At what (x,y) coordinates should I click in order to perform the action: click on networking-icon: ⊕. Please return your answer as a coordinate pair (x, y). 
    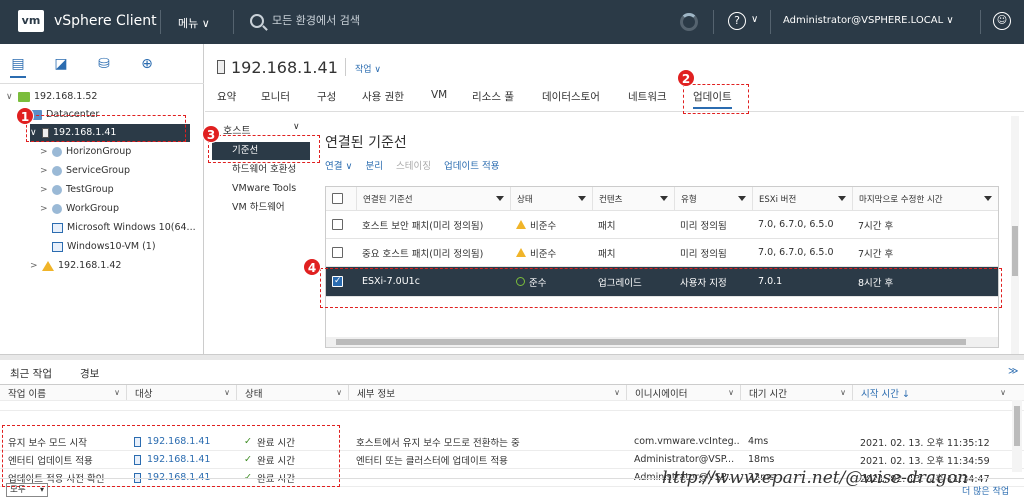
    Looking at the image, I should click on (147, 64).